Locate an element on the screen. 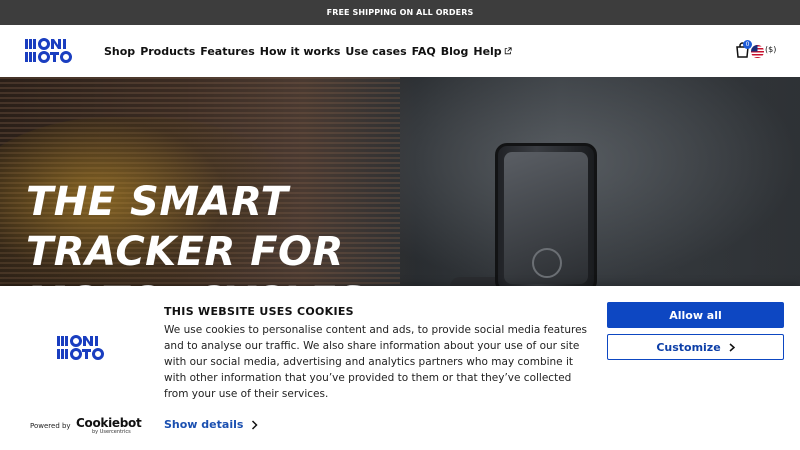 This screenshot has width=800, height=450. tracker-logo-icon is located at coordinates (547, 263).